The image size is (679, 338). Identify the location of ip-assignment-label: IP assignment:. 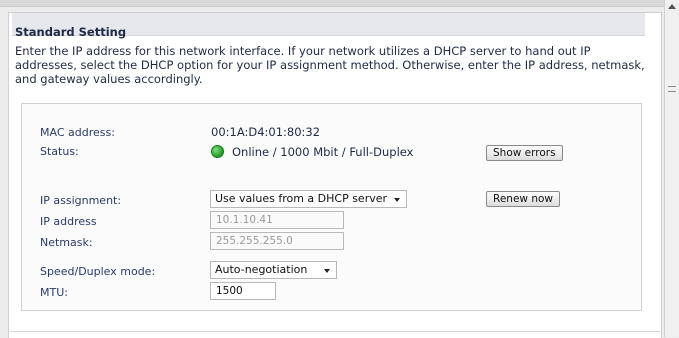
(81, 200).